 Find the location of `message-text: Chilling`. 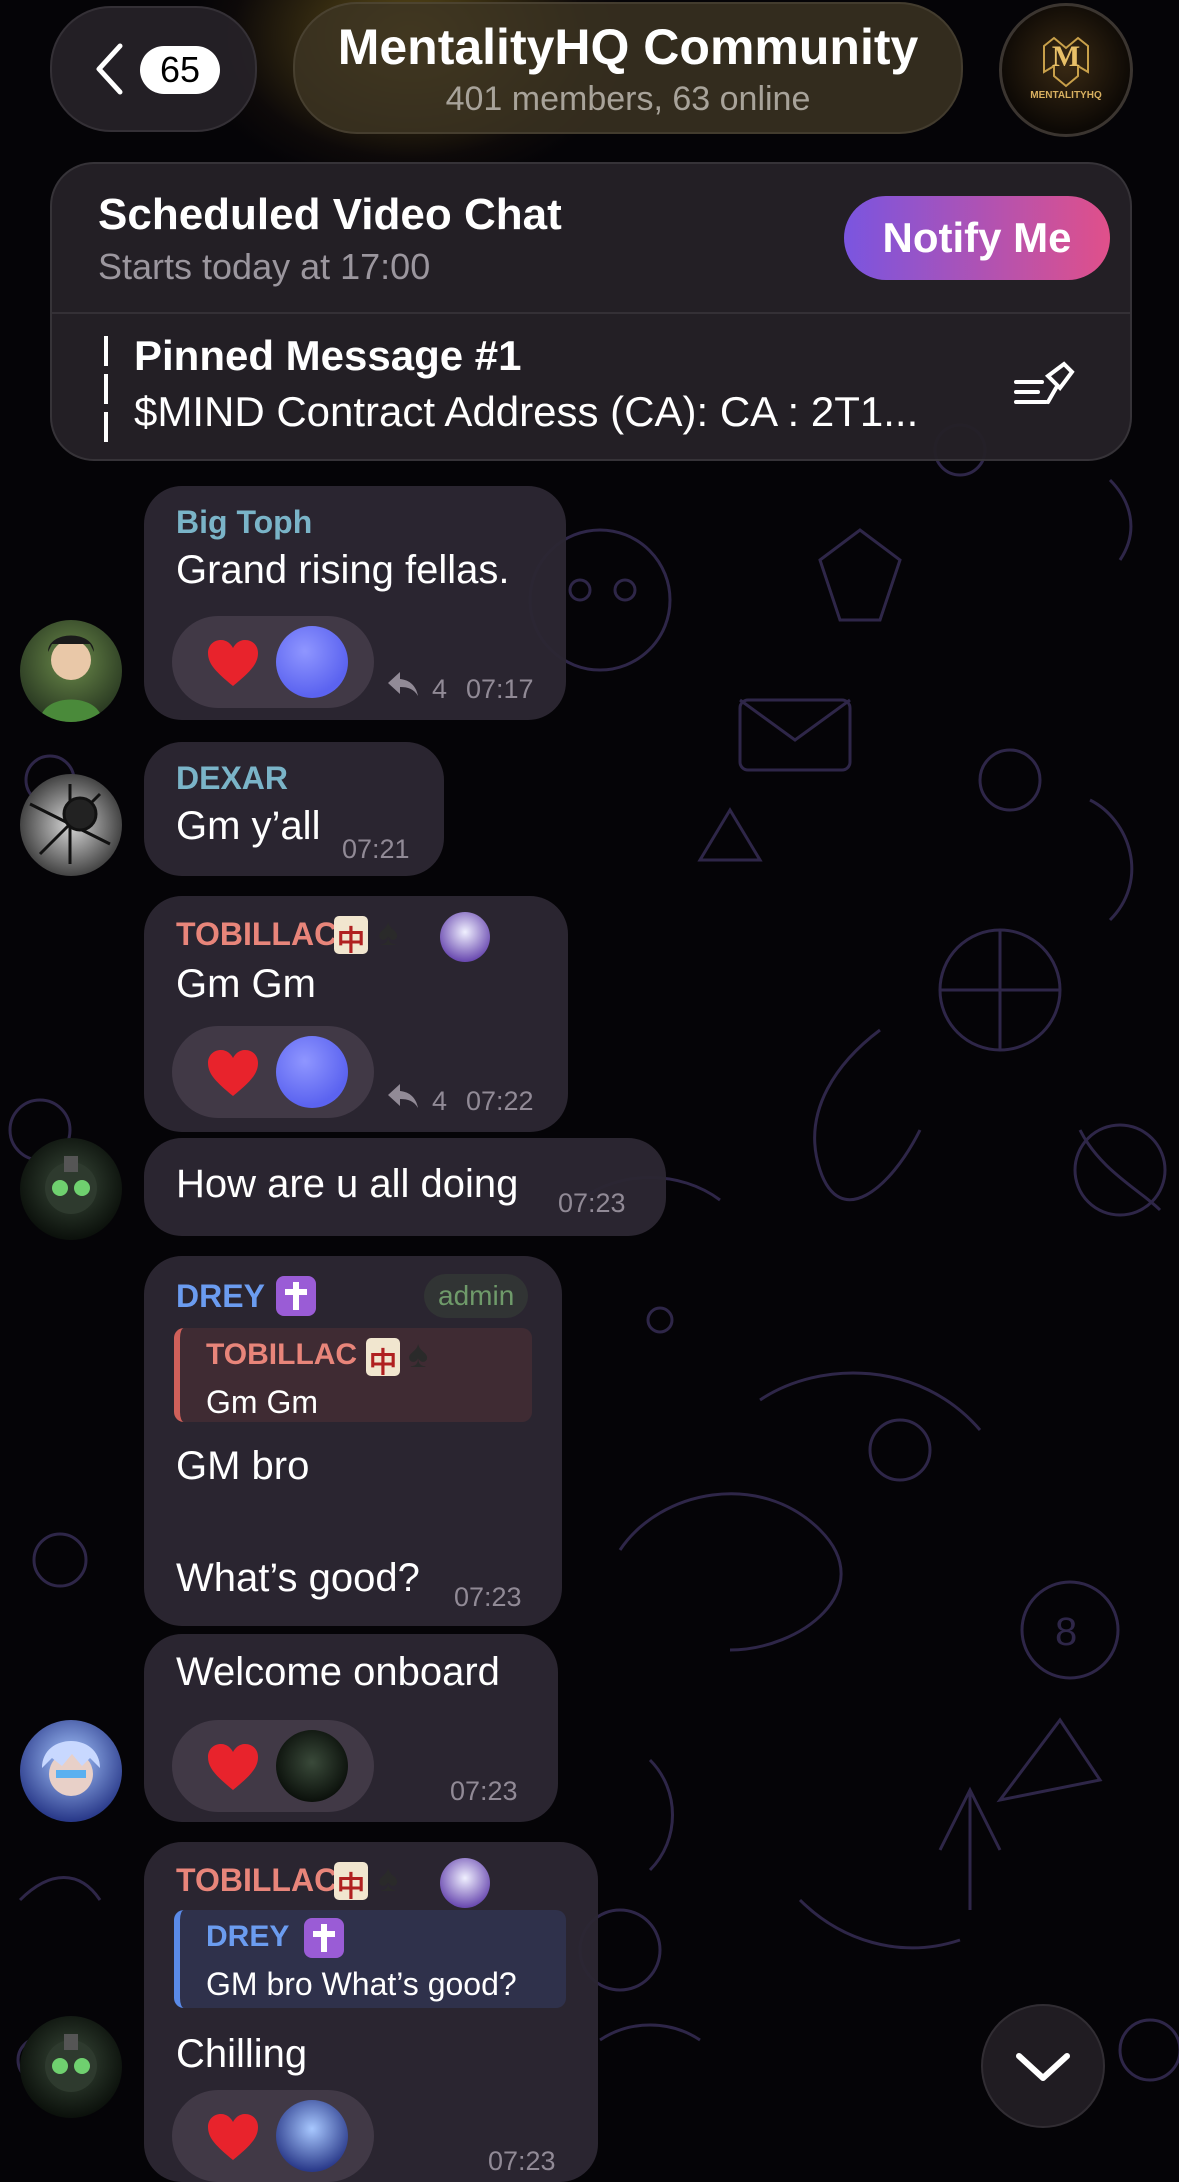

message-text: Chilling is located at coordinates (242, 2054).